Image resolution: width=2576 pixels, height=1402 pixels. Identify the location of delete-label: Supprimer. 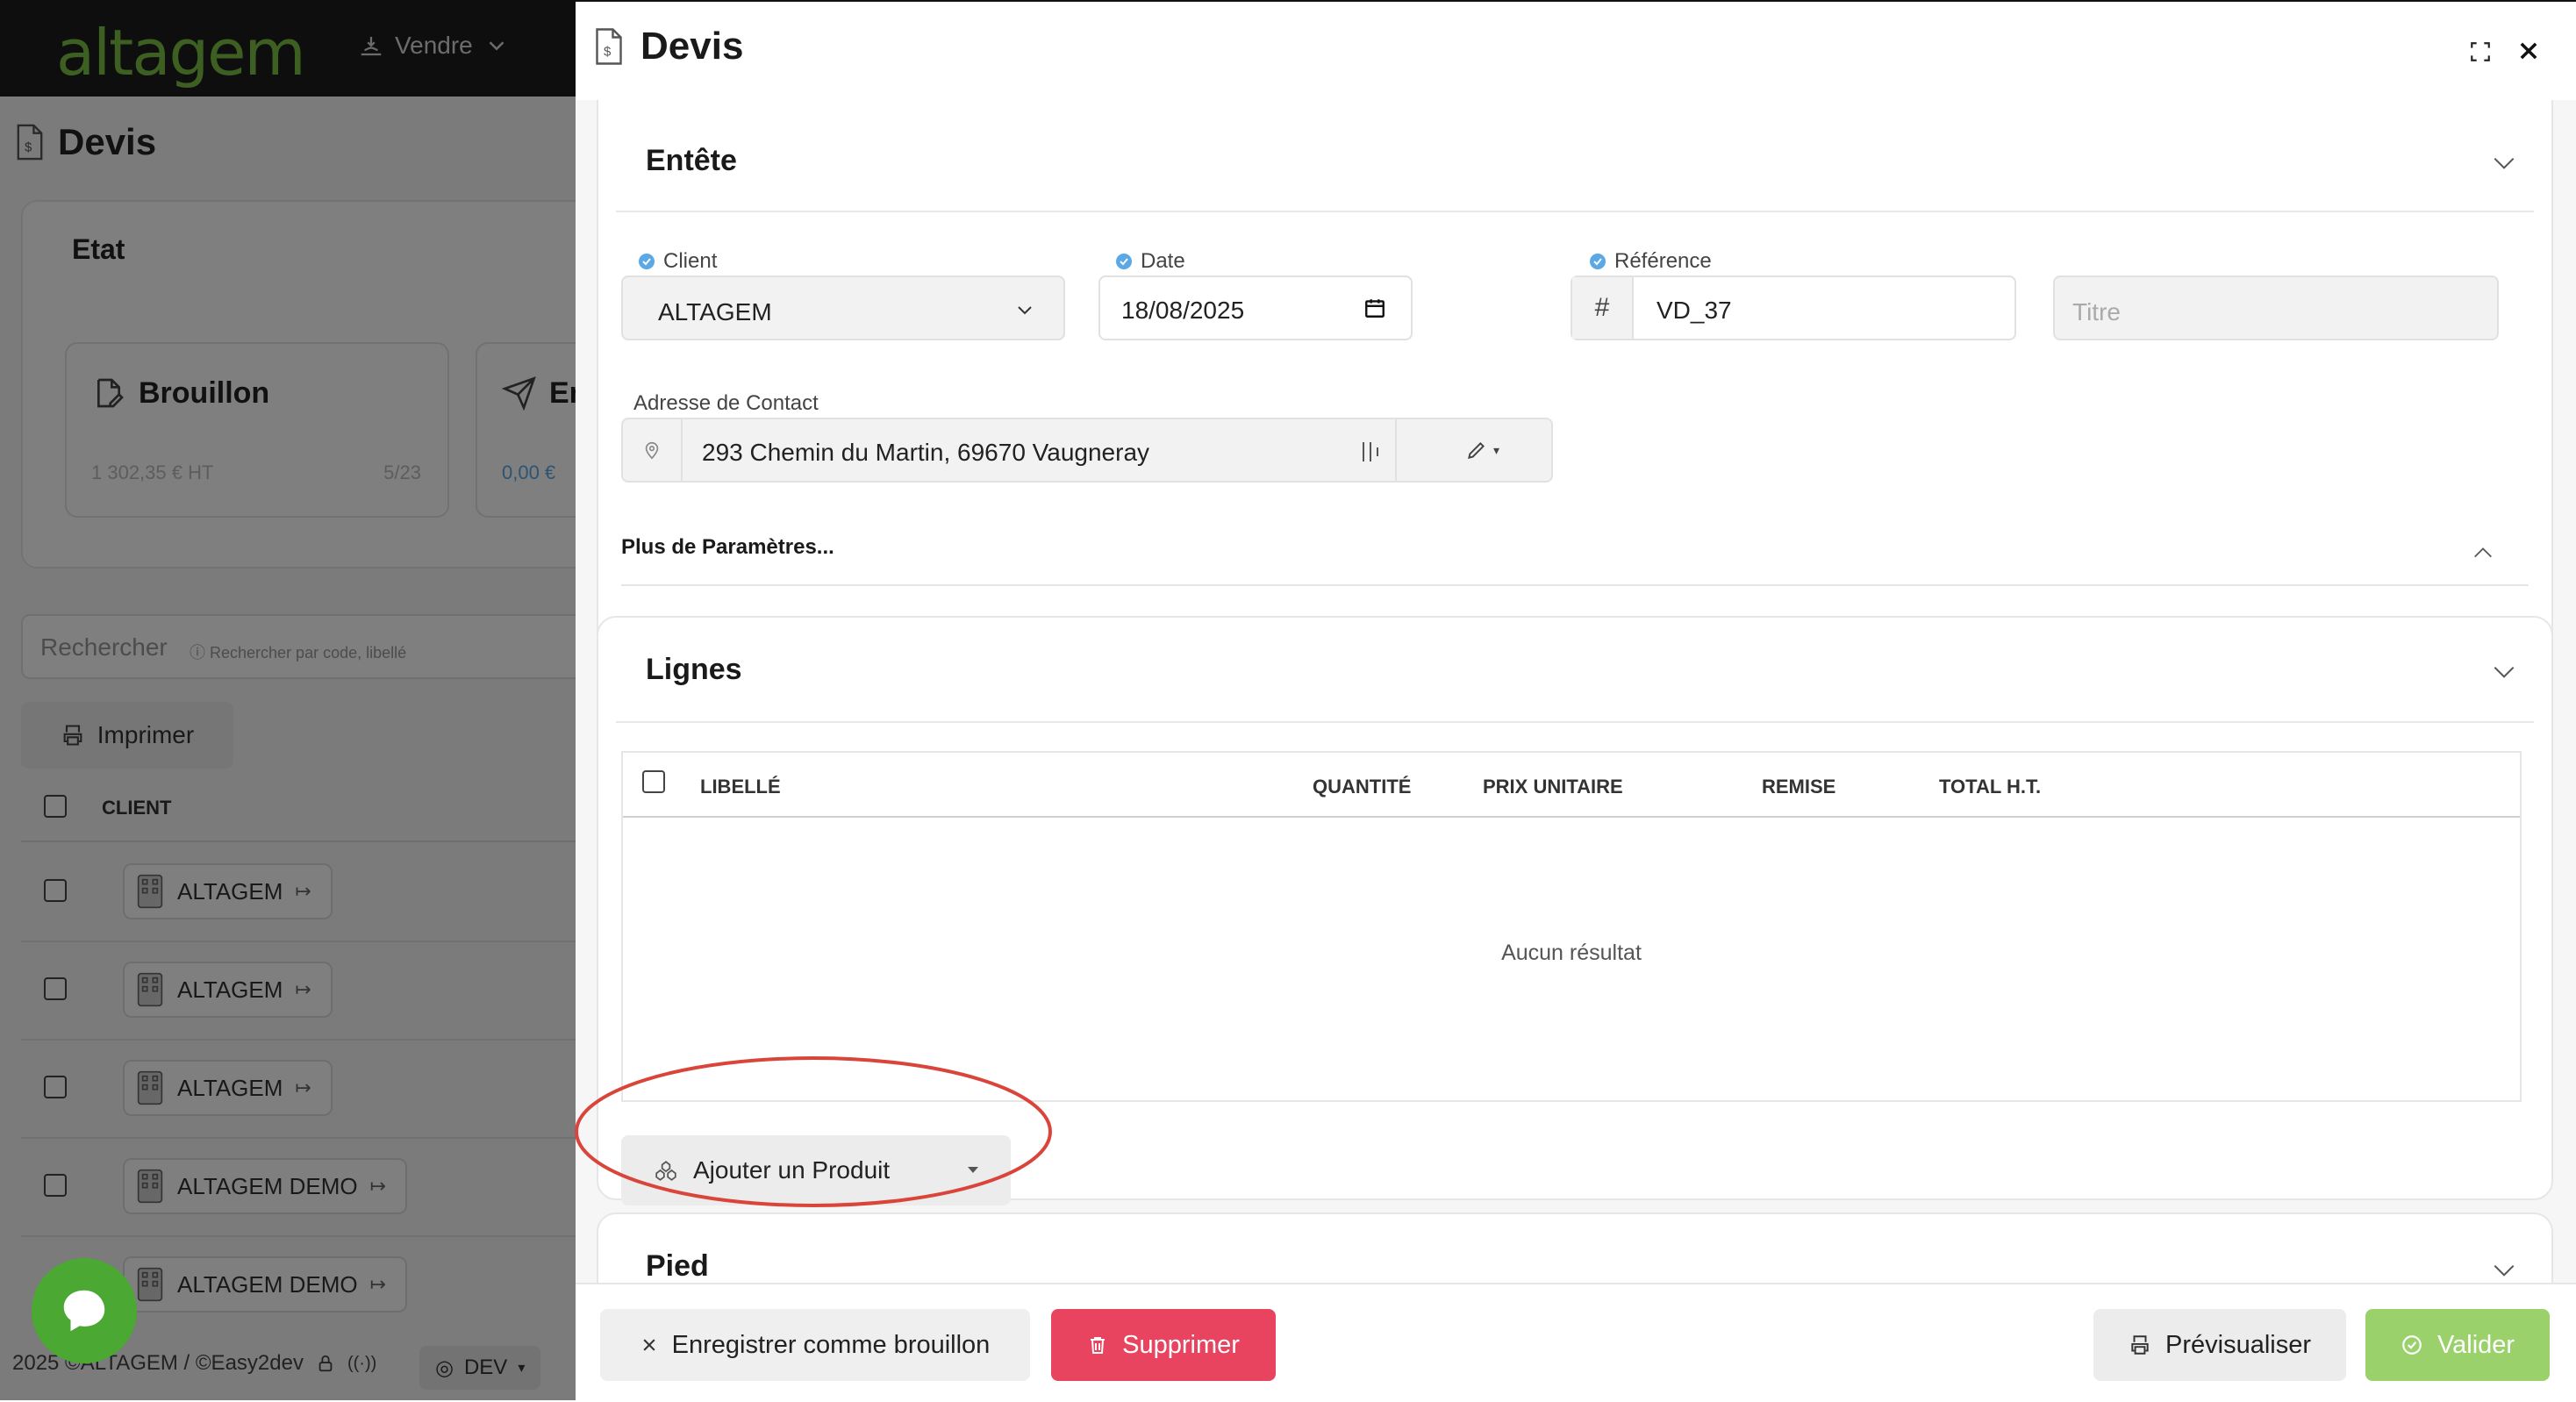
(1181, 1344).